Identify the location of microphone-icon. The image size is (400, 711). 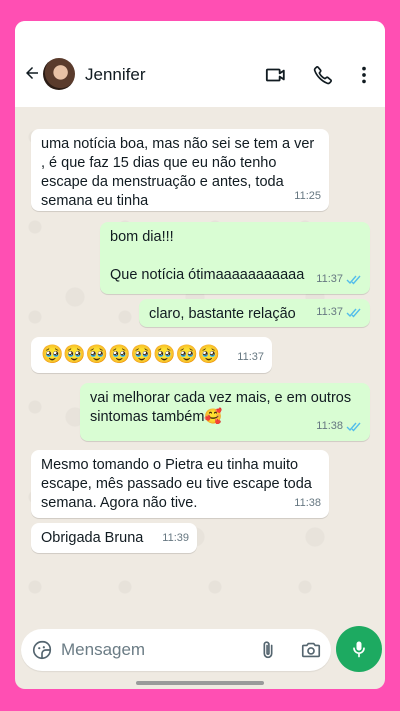
(359, 649).